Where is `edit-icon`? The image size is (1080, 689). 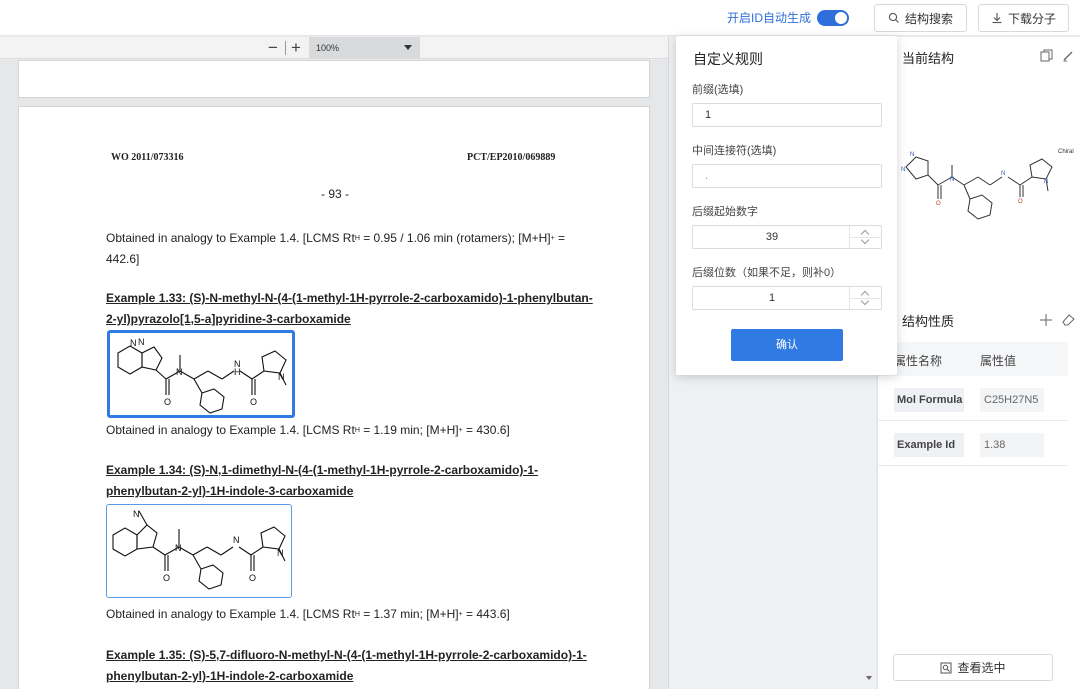
edit-icon is located at coordinates (1068, 55).